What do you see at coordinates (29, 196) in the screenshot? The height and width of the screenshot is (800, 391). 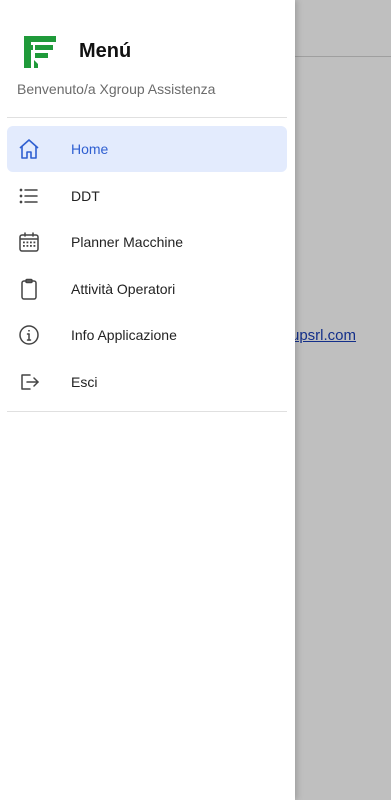 I see `list-icon` at bounding box center [29, 196].